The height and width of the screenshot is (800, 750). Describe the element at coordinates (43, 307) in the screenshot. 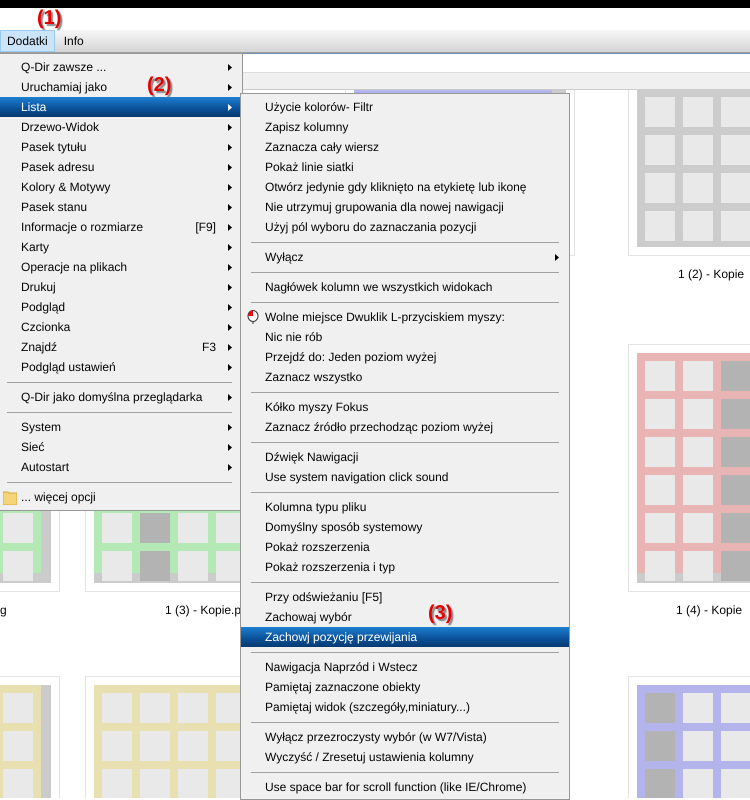

I see `menu-item: Podgląd` at that location.